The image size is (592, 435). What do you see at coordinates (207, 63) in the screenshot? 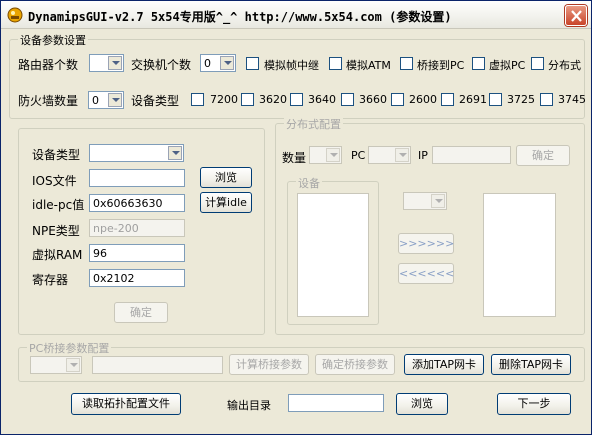
I see `switch-count-value: 0` at bounding box center [207, 63].